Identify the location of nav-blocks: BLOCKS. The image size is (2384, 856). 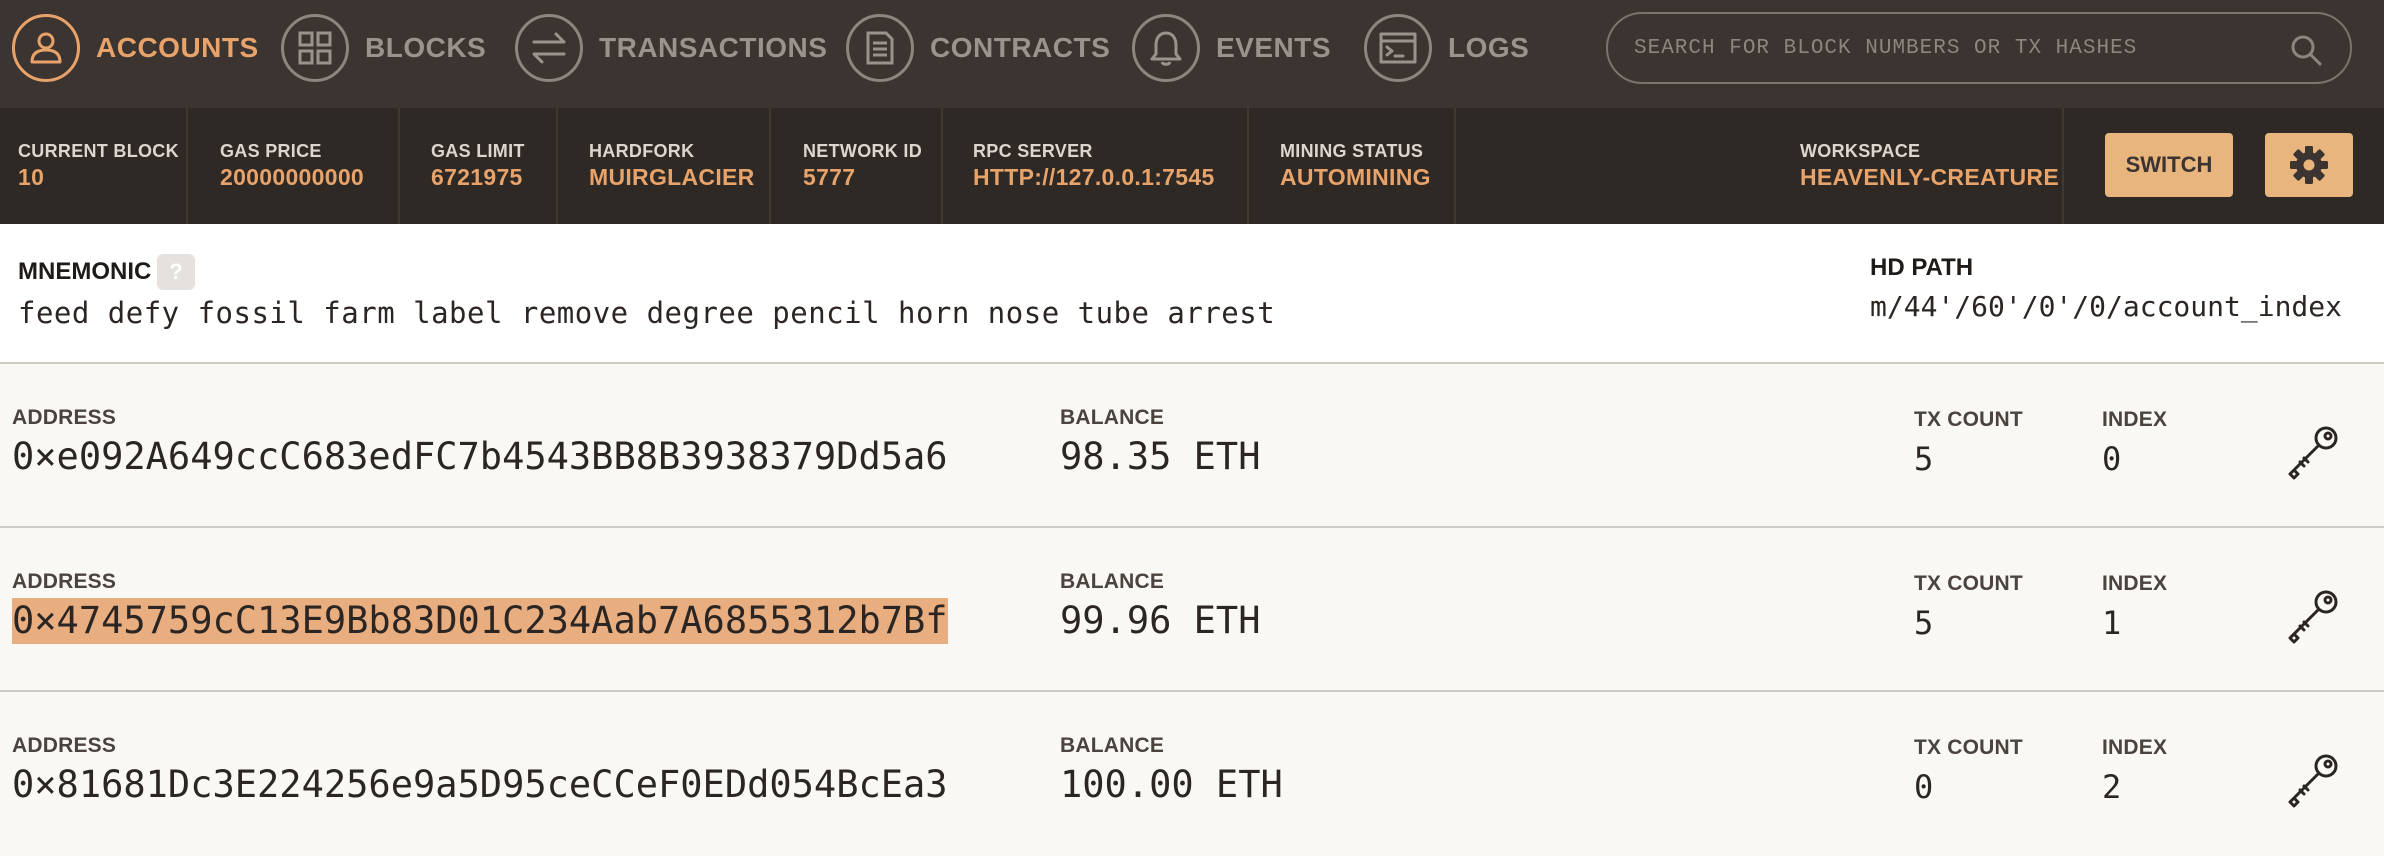
(383, 48).